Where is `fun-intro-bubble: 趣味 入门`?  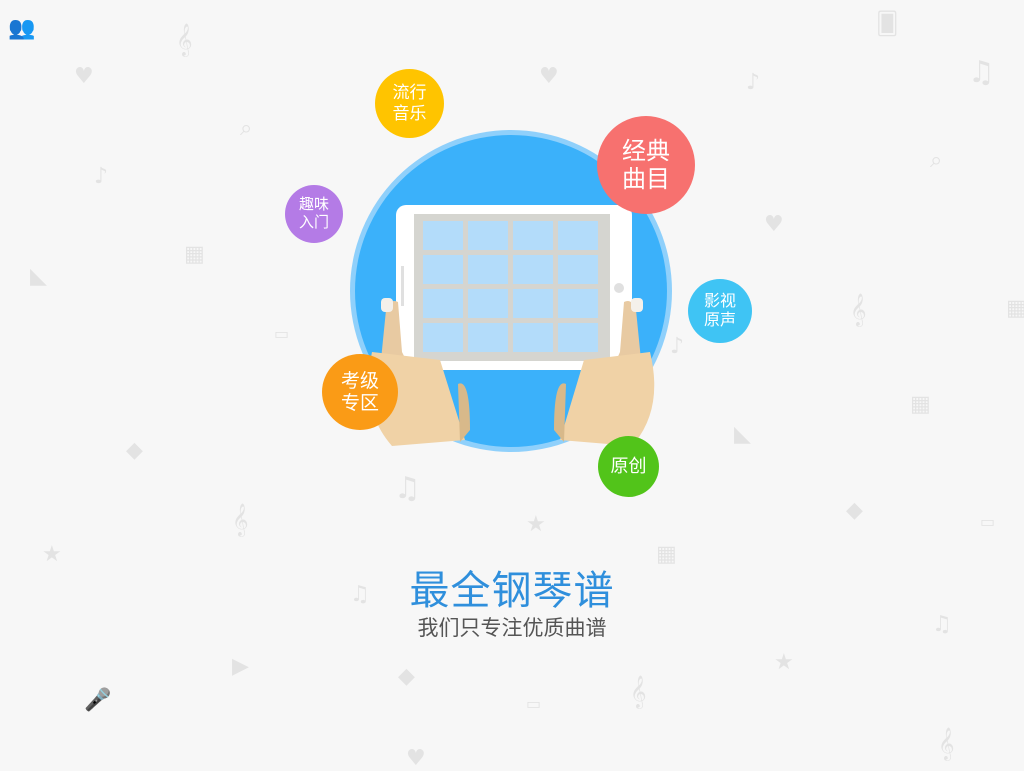
fun-intro-bubble: 趣味 入门 is located at coordinates (314, 214).